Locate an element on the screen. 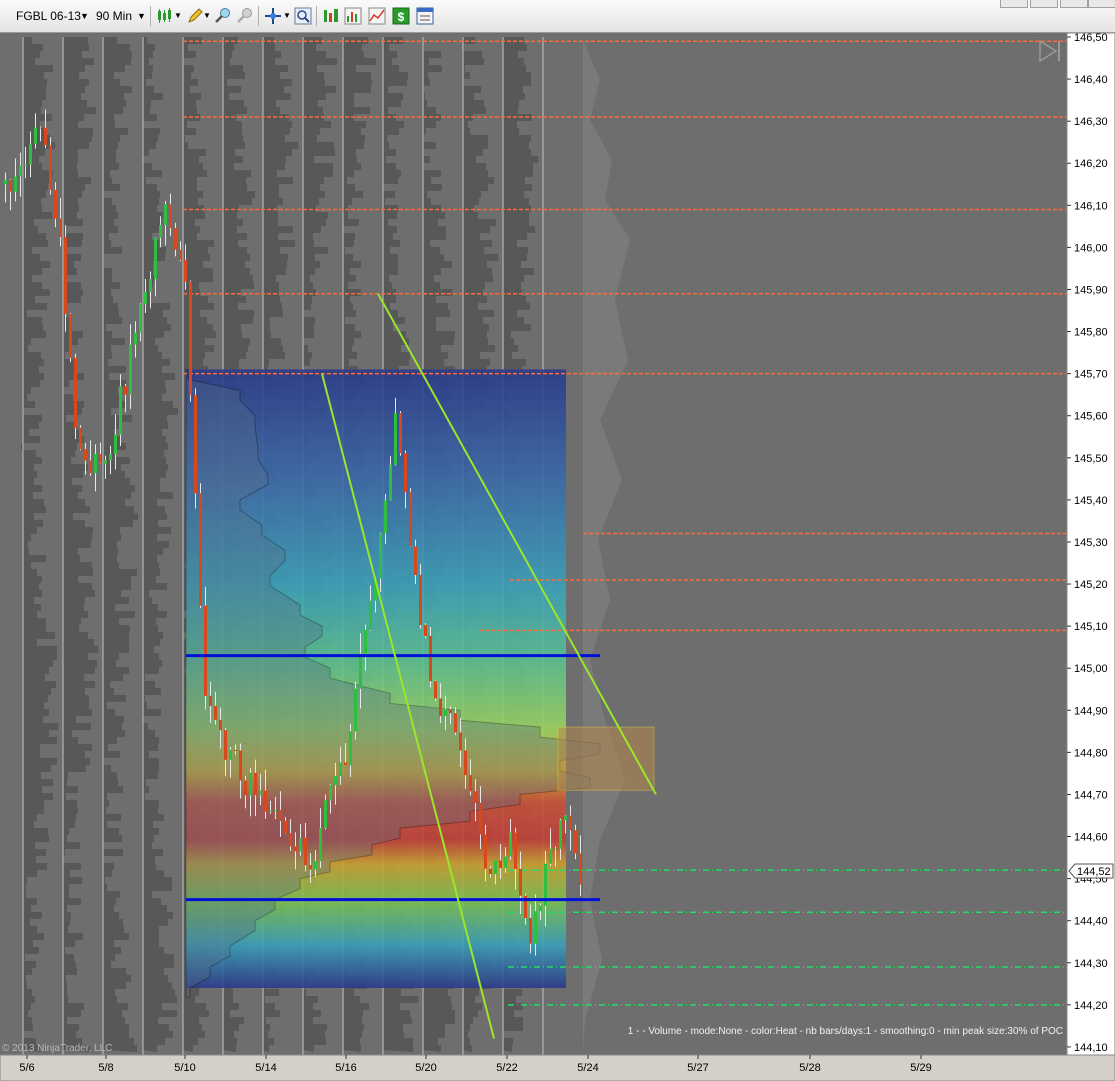 This screenshot has height=1081, width=1115. y-tick-label: 145,20 is located at coordinates (1091, 585).